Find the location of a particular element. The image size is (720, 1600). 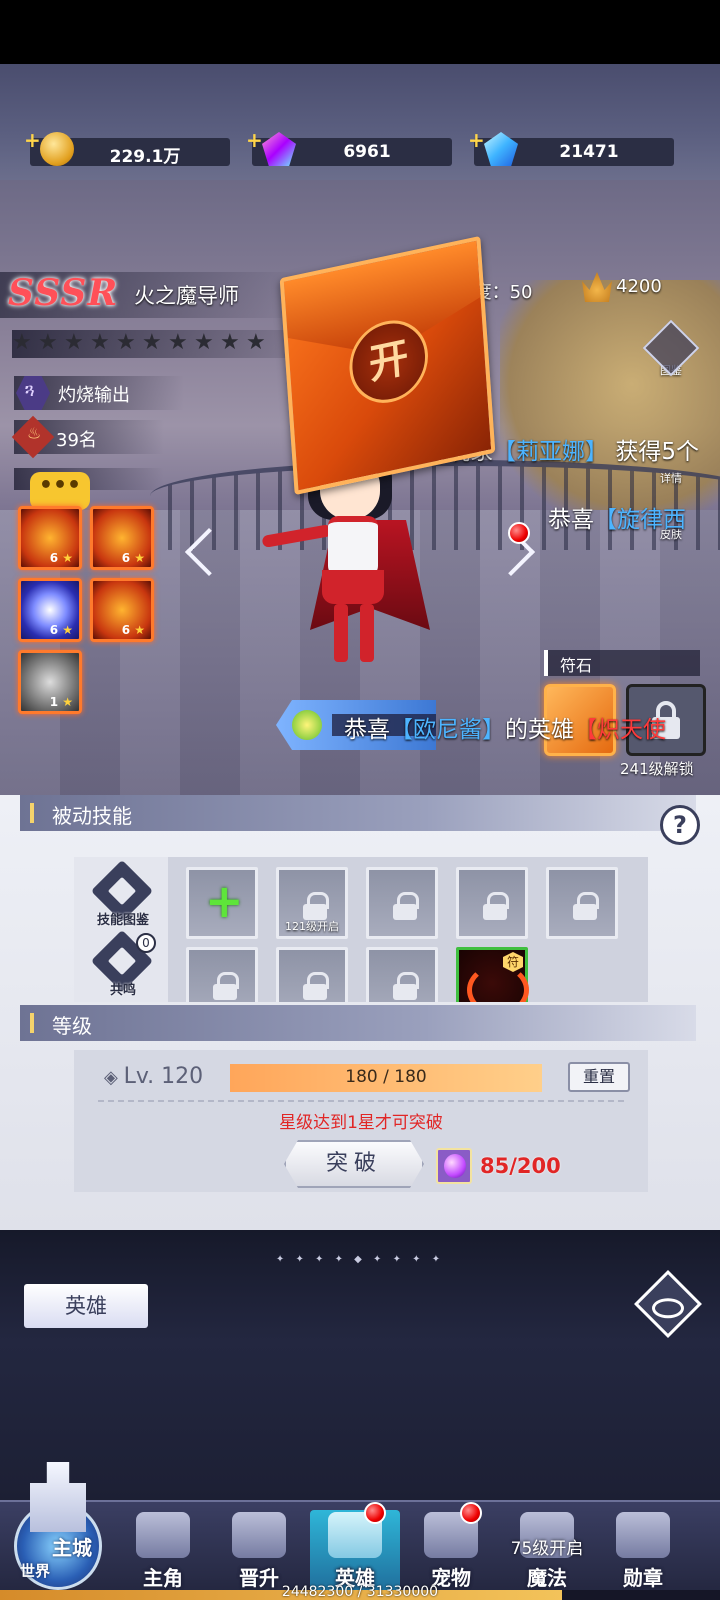

breakthrough-button: 突破 is located at coordinates (354, 1164).